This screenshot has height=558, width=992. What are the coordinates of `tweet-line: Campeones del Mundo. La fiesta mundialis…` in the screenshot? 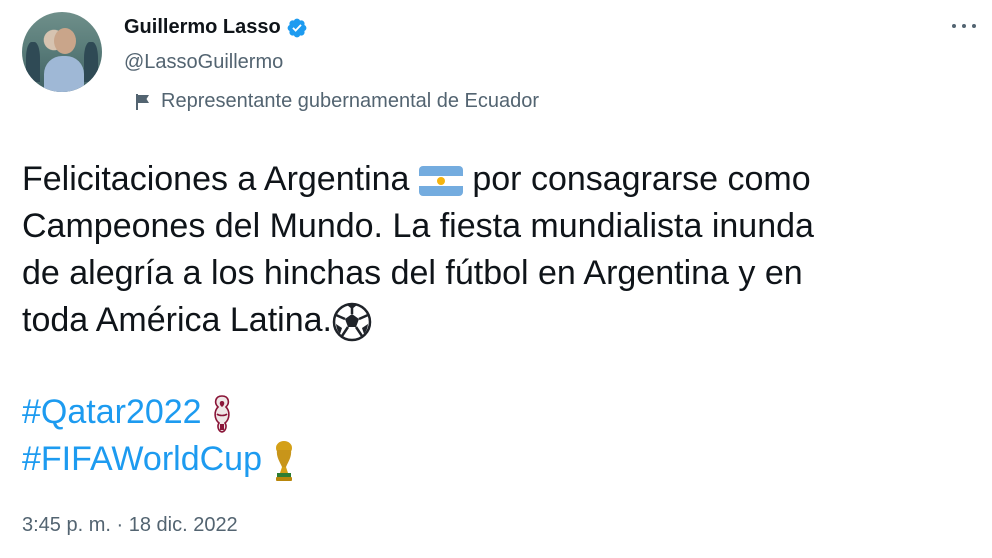 It's located at (418, 226).